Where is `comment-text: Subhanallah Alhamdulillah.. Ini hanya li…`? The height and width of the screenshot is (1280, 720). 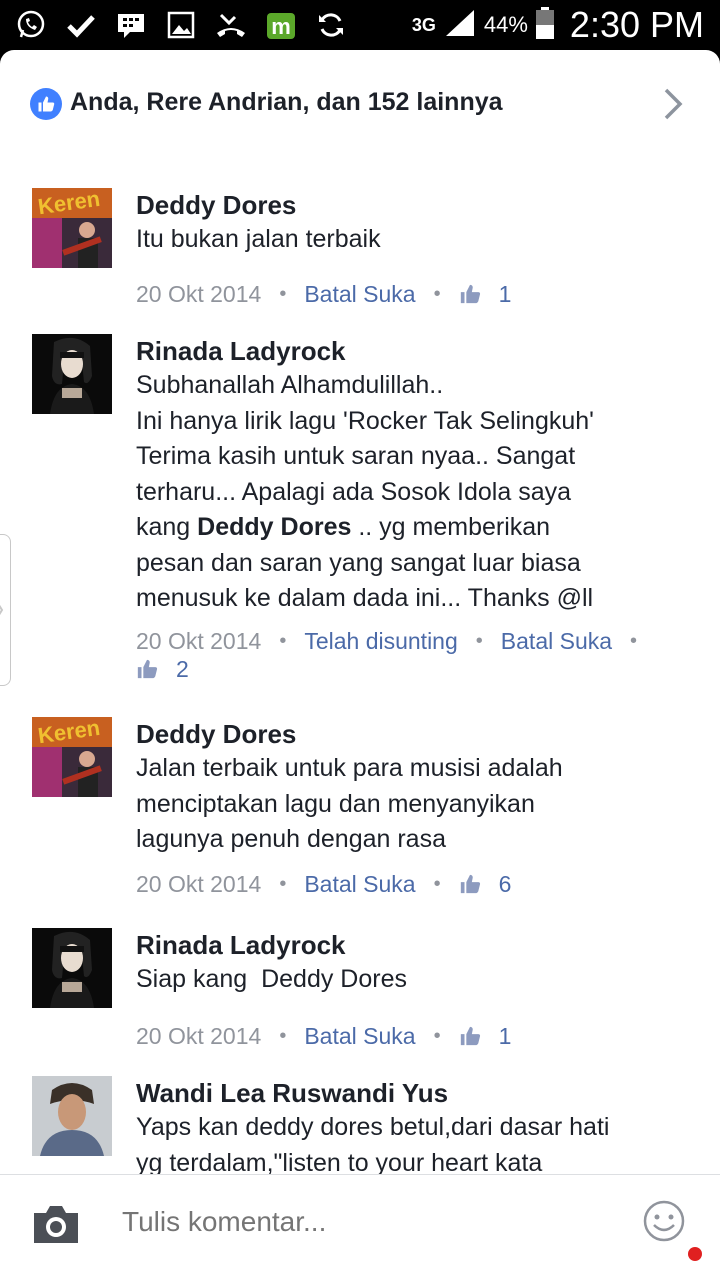
comment-text: Subhanallah Alhamdulillah.. Ini hanya li… is located at coordinates (365, 491).